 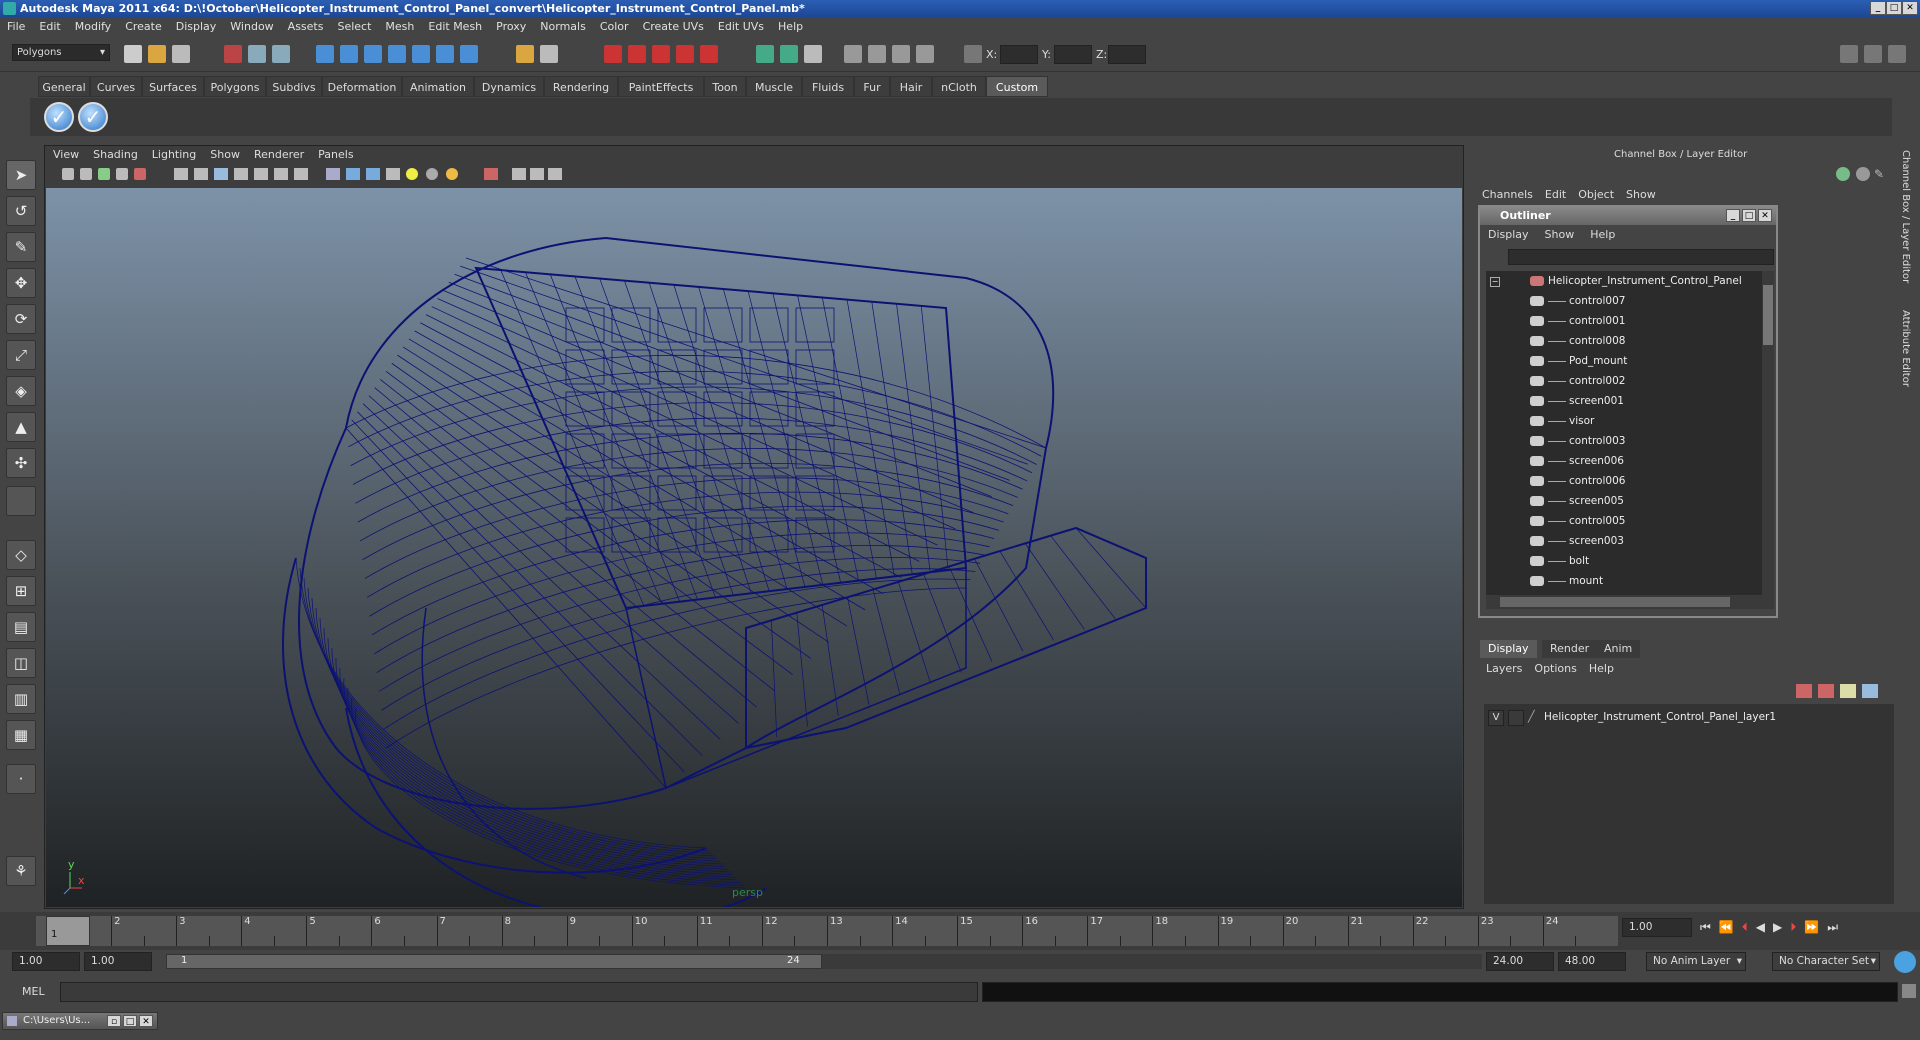 What do you see at coordinates (511, 27) in the screenshot?
I see `menu-proxy: Proxy` at bounding box center [511, 27].